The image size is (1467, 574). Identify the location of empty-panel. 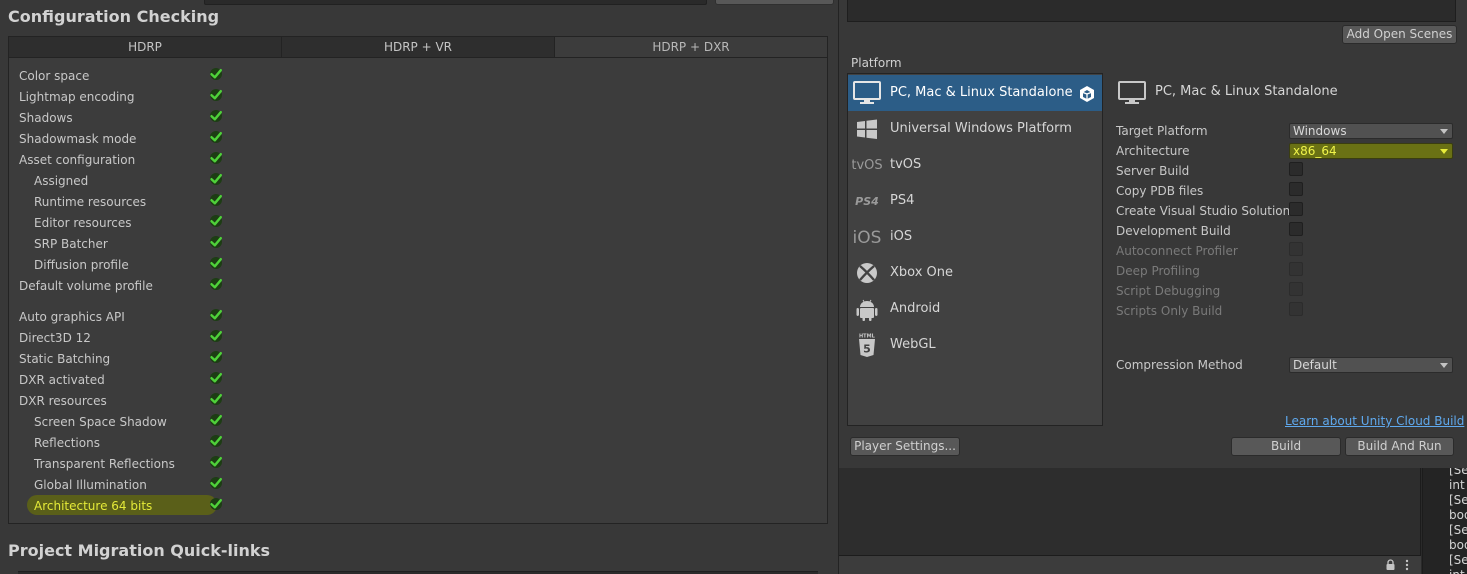
(1130, 511).